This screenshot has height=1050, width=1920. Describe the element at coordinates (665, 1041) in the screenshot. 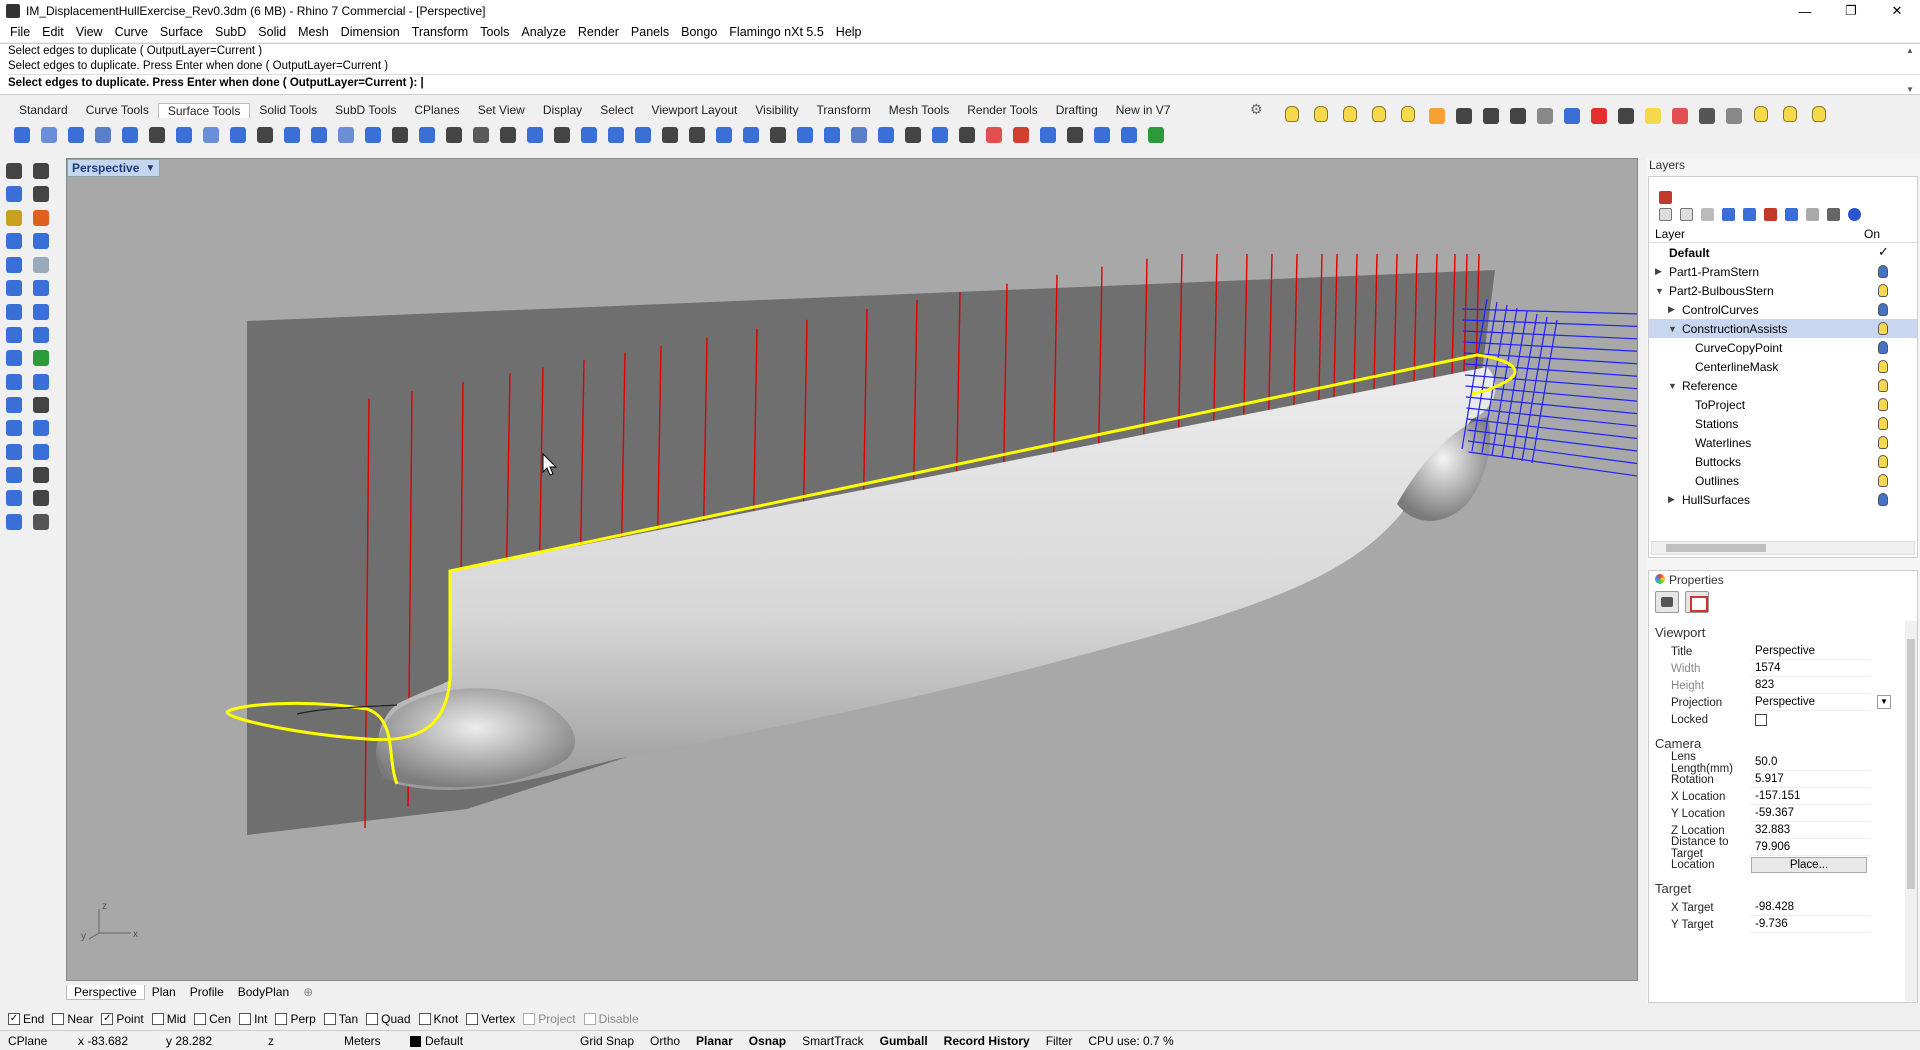

I see `ortho-toggle: Ortho` at that location.